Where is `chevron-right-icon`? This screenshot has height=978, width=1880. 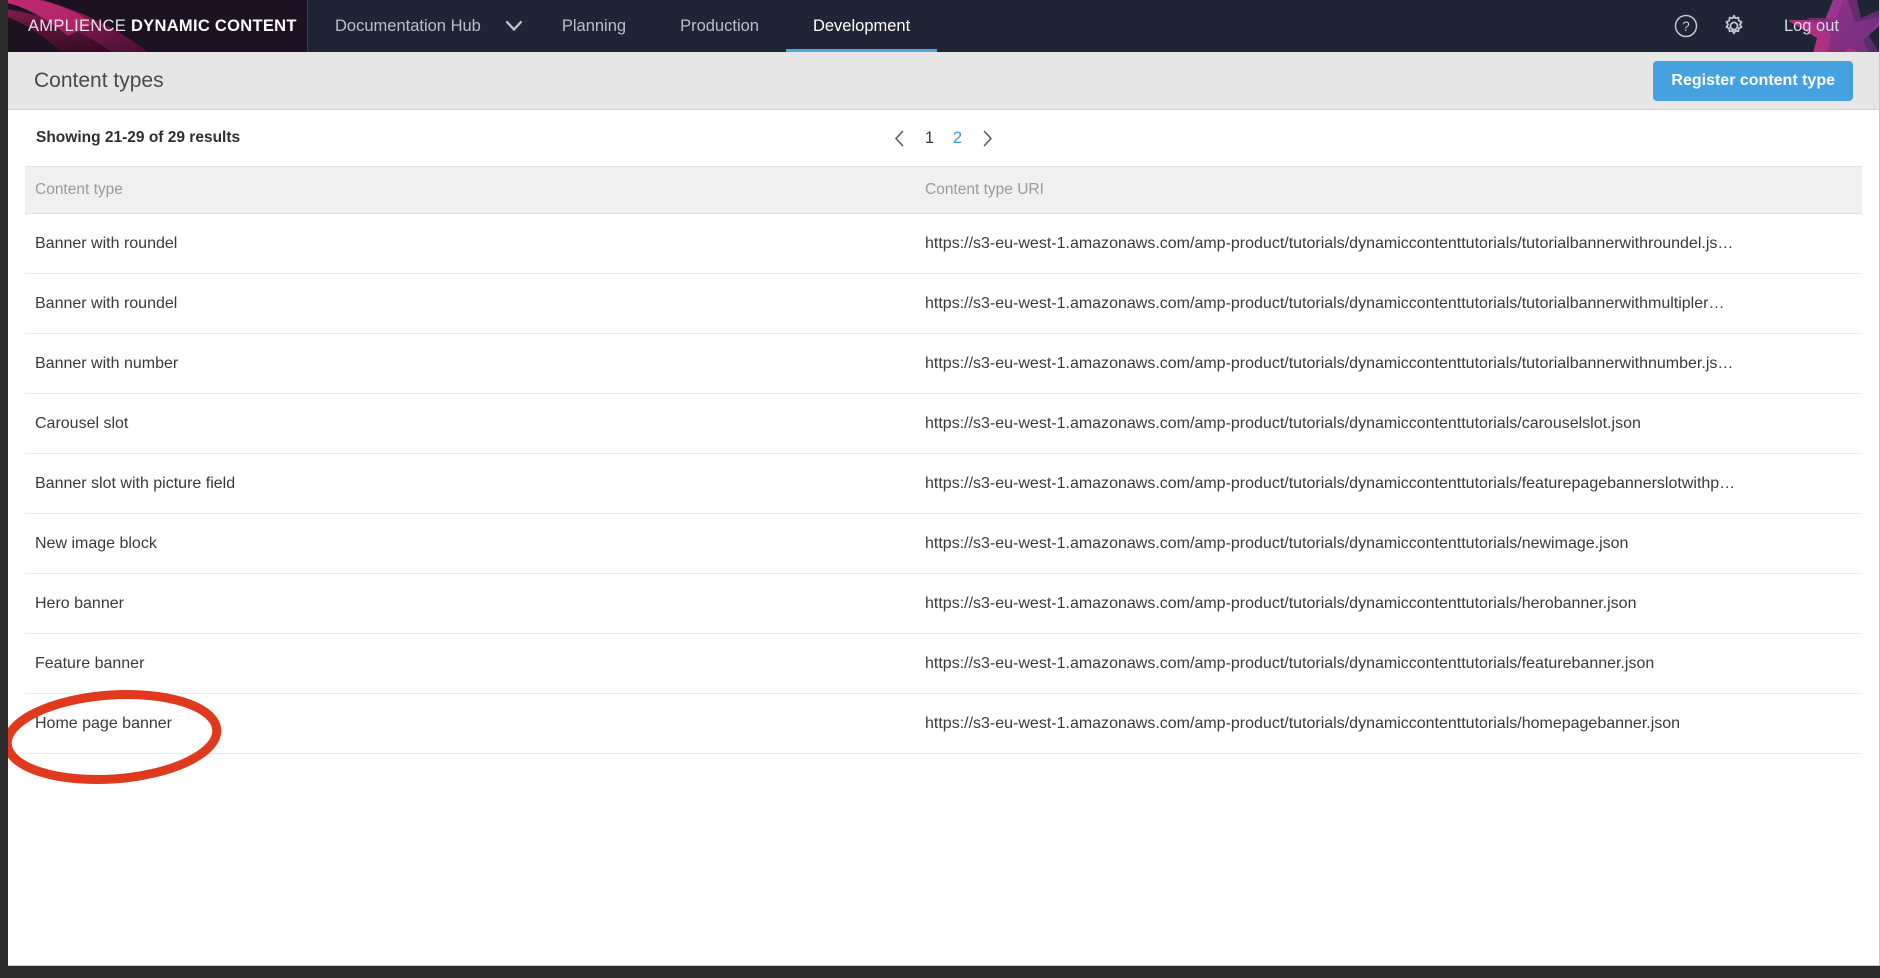
chevron-right-icon is located at coordinates (988, 138).